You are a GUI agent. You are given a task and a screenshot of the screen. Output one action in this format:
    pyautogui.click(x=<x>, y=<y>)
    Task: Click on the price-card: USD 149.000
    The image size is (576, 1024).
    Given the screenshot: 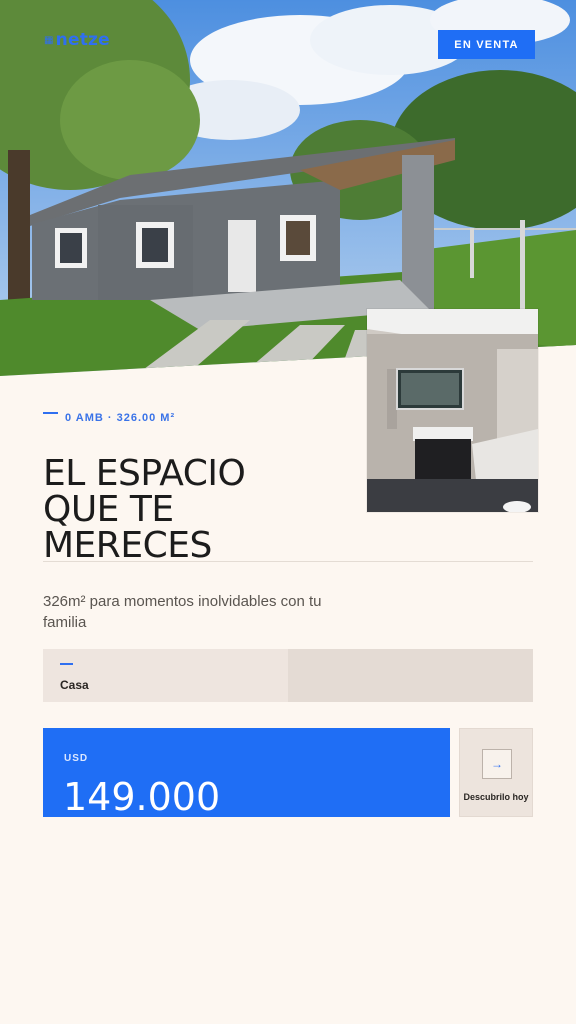 What is the action you would take?
    pyautogui.click(x=246, y=772)
    